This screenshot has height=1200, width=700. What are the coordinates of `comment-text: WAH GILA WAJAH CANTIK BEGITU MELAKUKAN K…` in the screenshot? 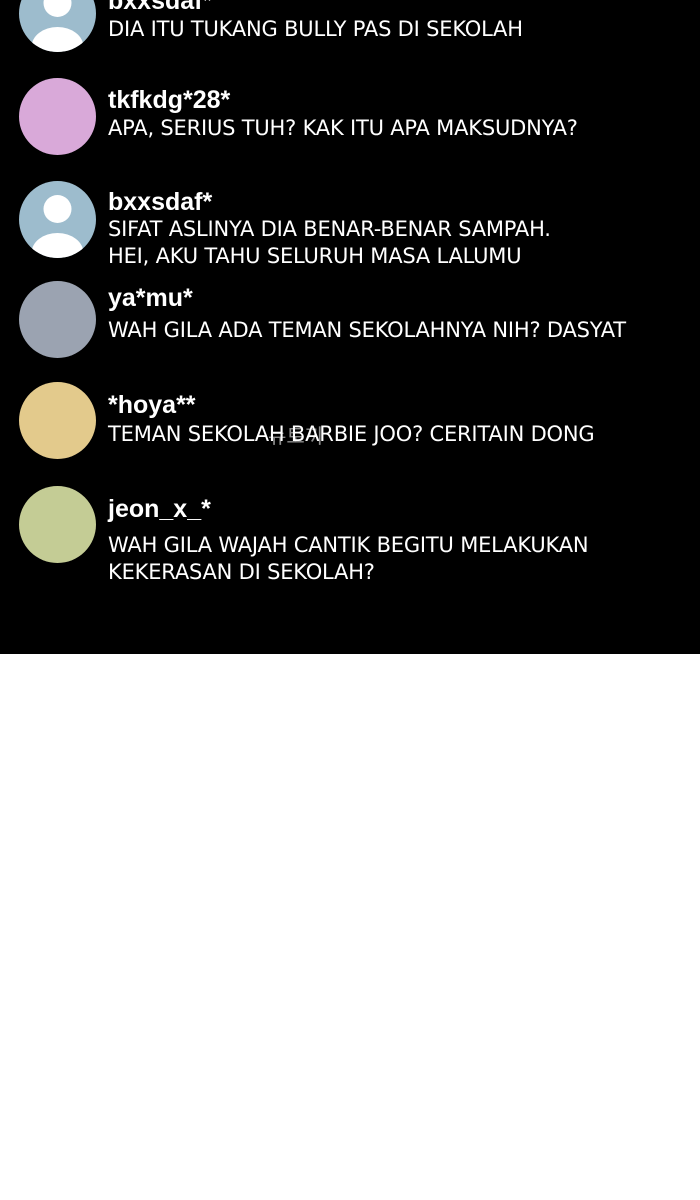 It's located at (348, 559).